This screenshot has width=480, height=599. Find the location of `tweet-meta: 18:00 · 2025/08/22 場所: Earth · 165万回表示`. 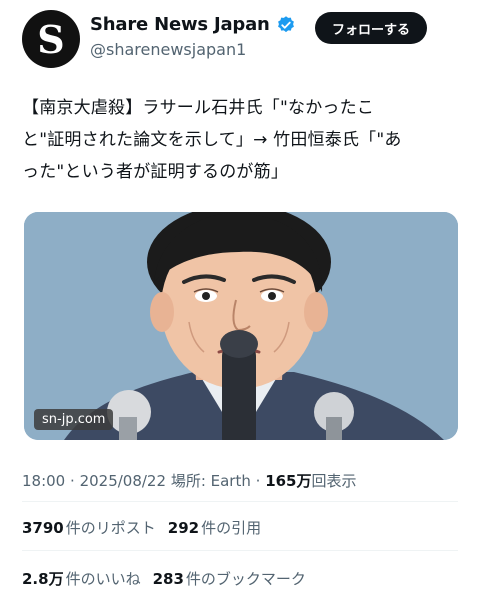

tweet-meta: 18:00 · 2025/08/22 場所: Earth · 165万回表示 is located at coordinates (189, 480).